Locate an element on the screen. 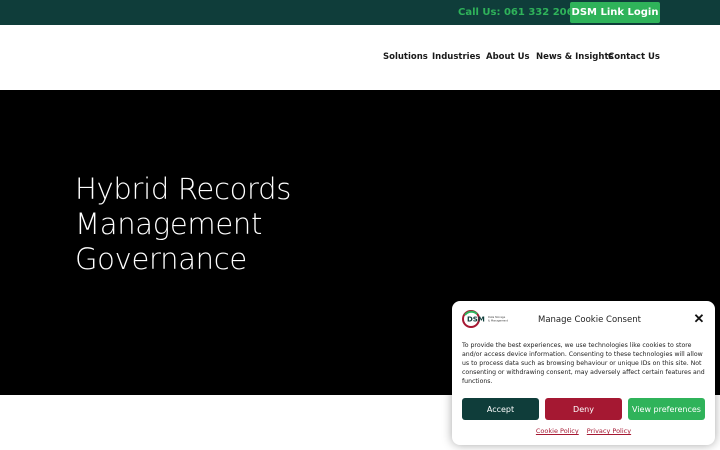 This screenshot has width=720, height=450. hero-title: Hybrid Records Management Governance is located at coordinates (225, 224).